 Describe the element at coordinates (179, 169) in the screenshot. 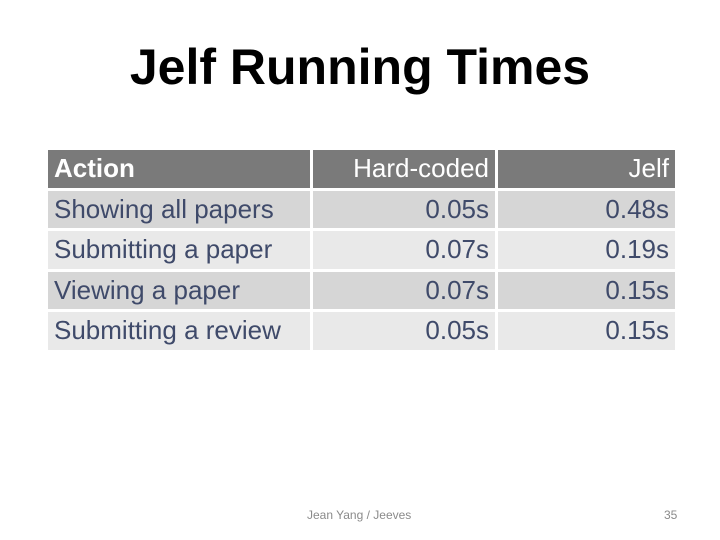

I see `header-action: Action` at that location.